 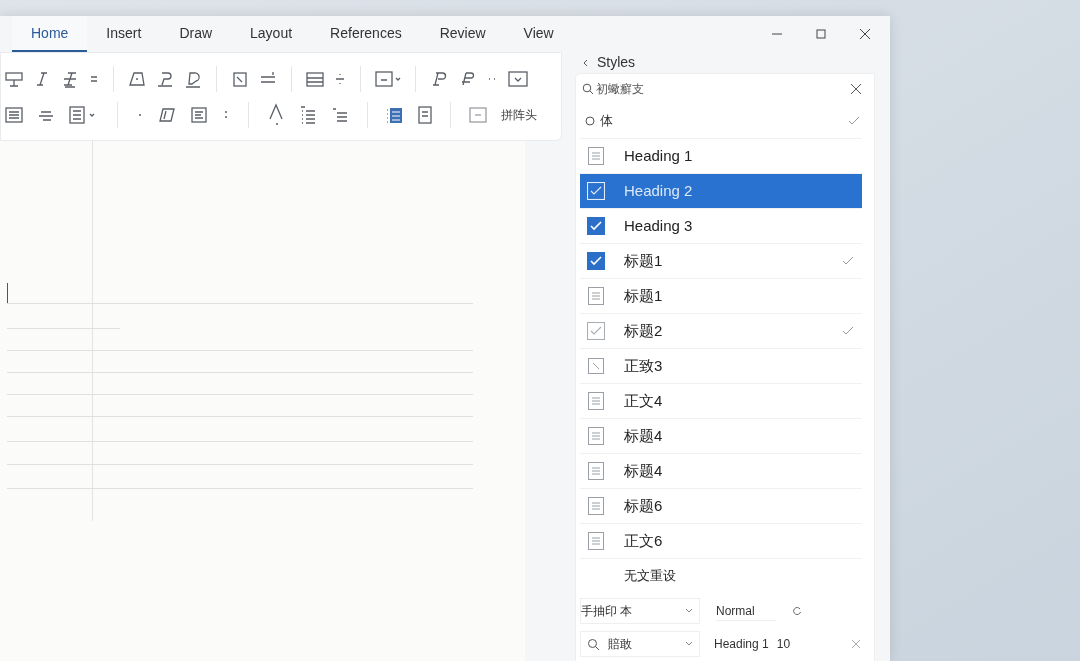 What do you see at coordinates (519, 114) in the screenshot?
I see `ribbon-label: 拼阵头` at bounding box center [519, 114].